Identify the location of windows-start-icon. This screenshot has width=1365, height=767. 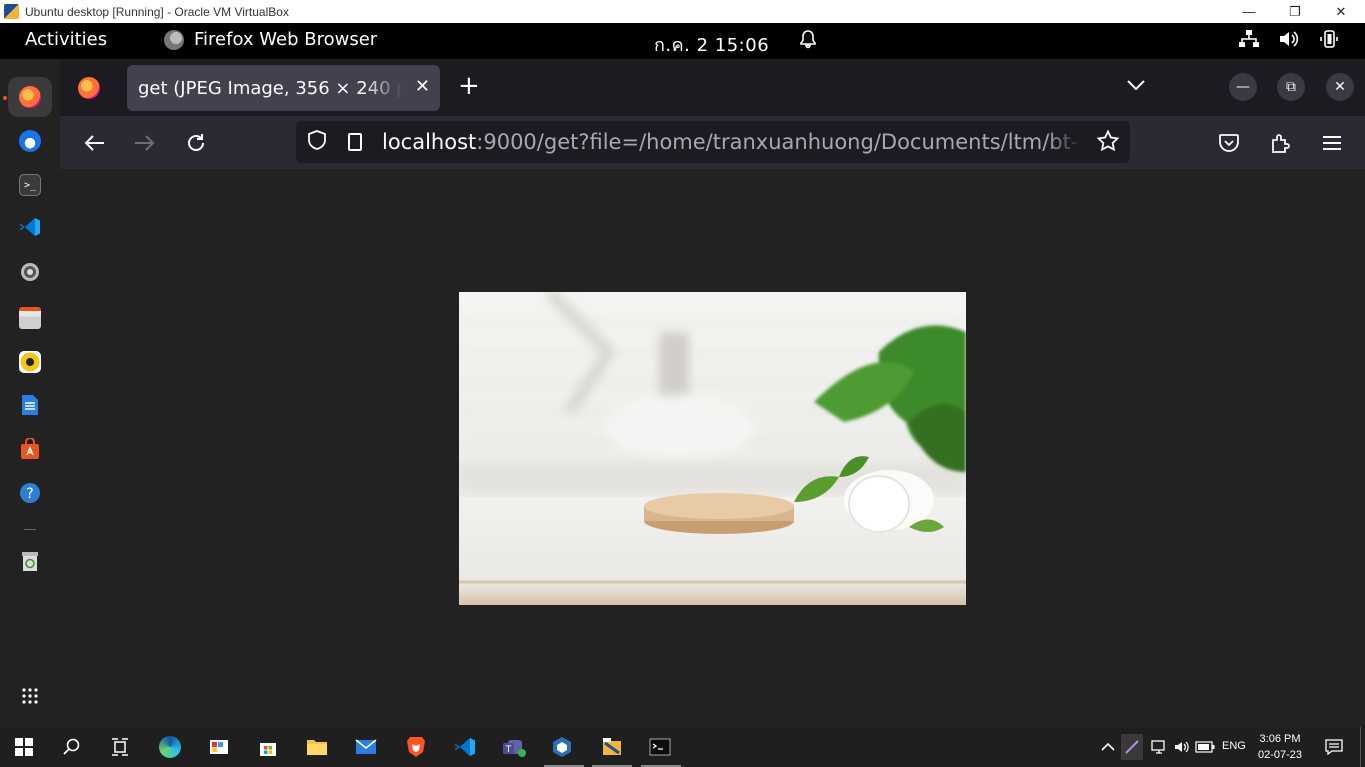
(24, 747).